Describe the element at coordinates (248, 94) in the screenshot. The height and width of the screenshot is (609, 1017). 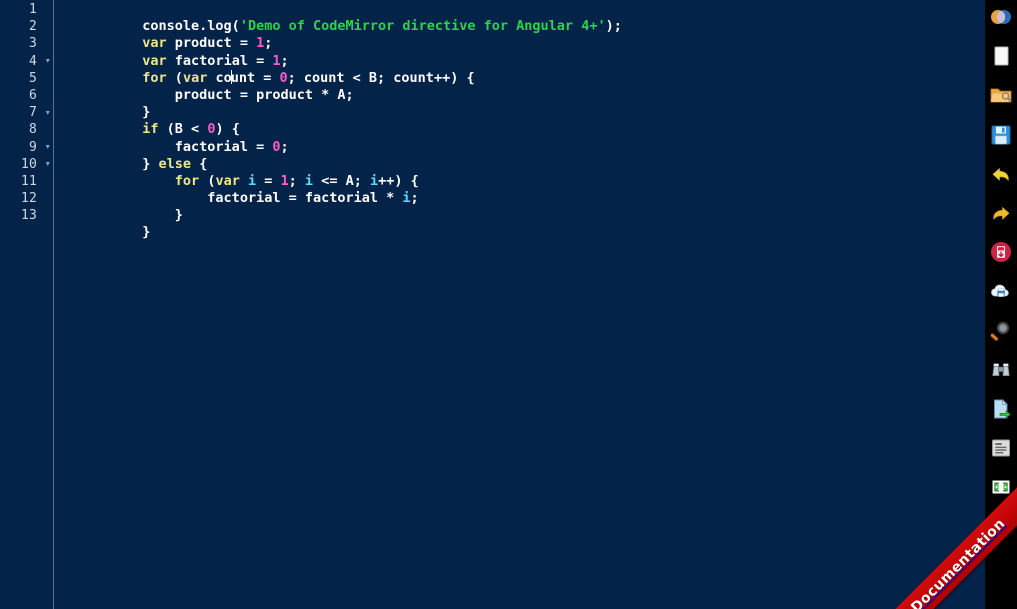
I see `code-token: product = product * A;` at that location.